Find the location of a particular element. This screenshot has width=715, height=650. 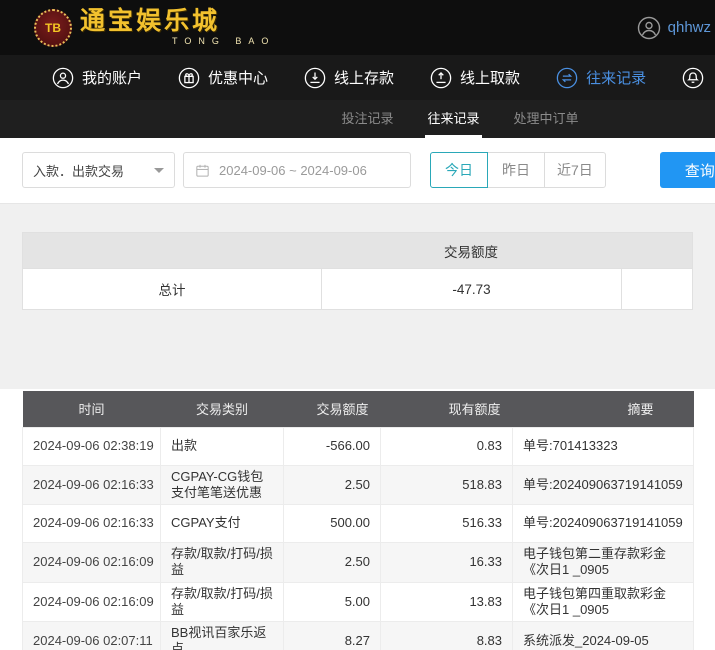

summary-total-empty is located at coordinates (656, 289).